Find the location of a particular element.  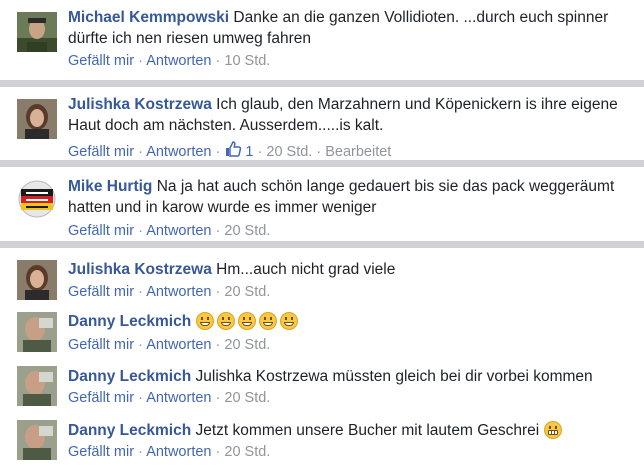

timestamp: 10 Std. is located at coordinates (247, 61).